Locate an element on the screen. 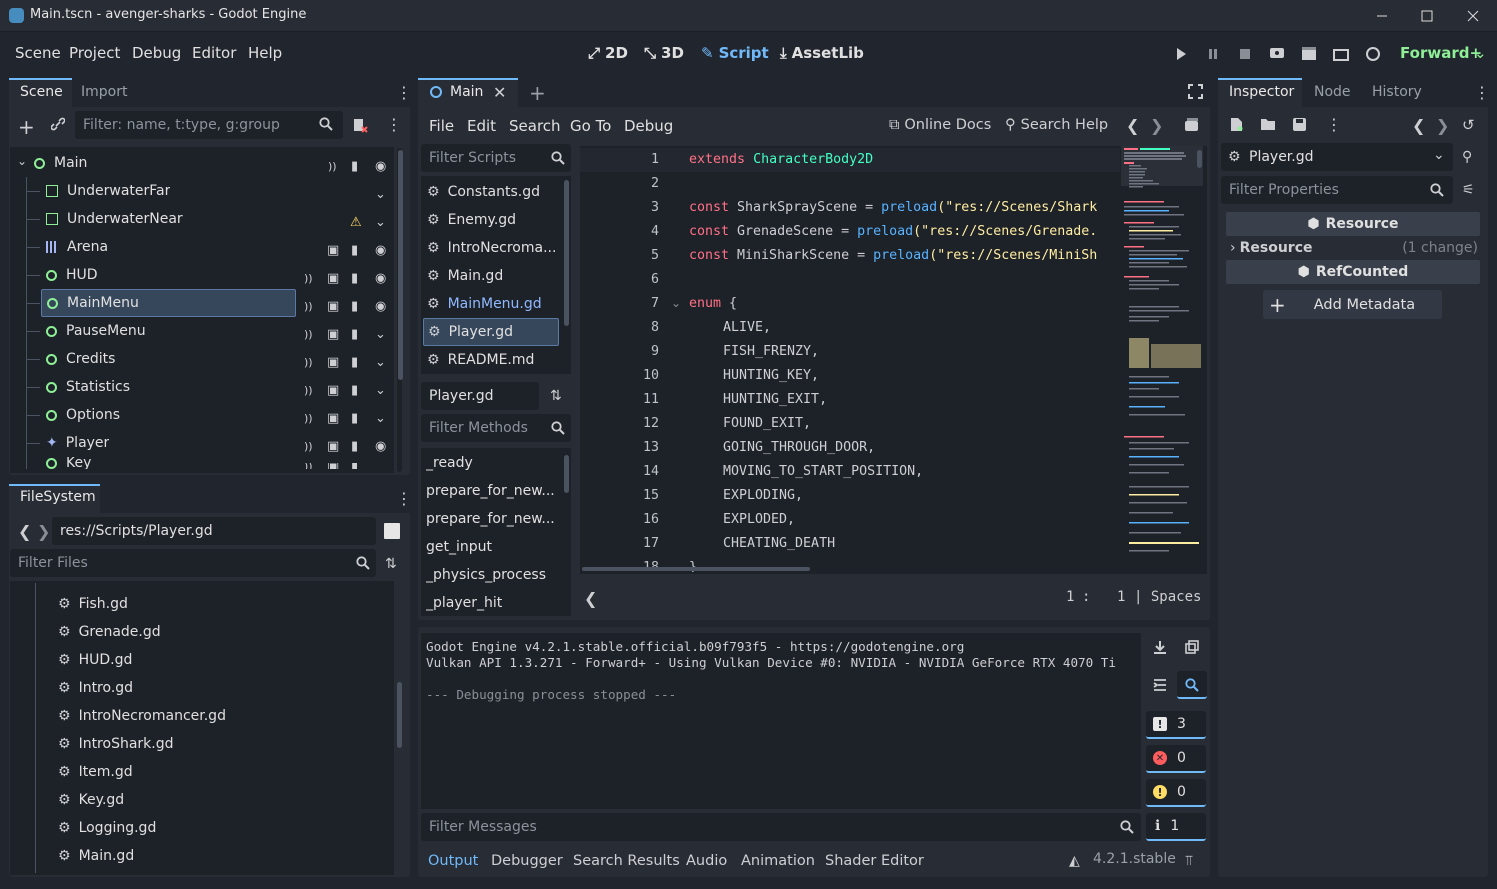 The image size is (1497, 889). sort-icon: ⇅ is located at coordinates (391, 564).